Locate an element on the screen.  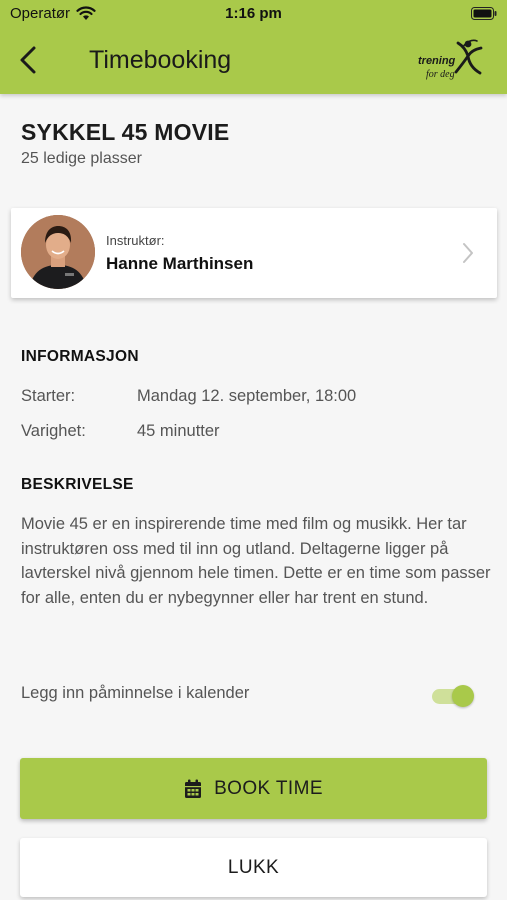
class-title: SYKKEL 45 MOVIE is located at coordinates (125, 132).